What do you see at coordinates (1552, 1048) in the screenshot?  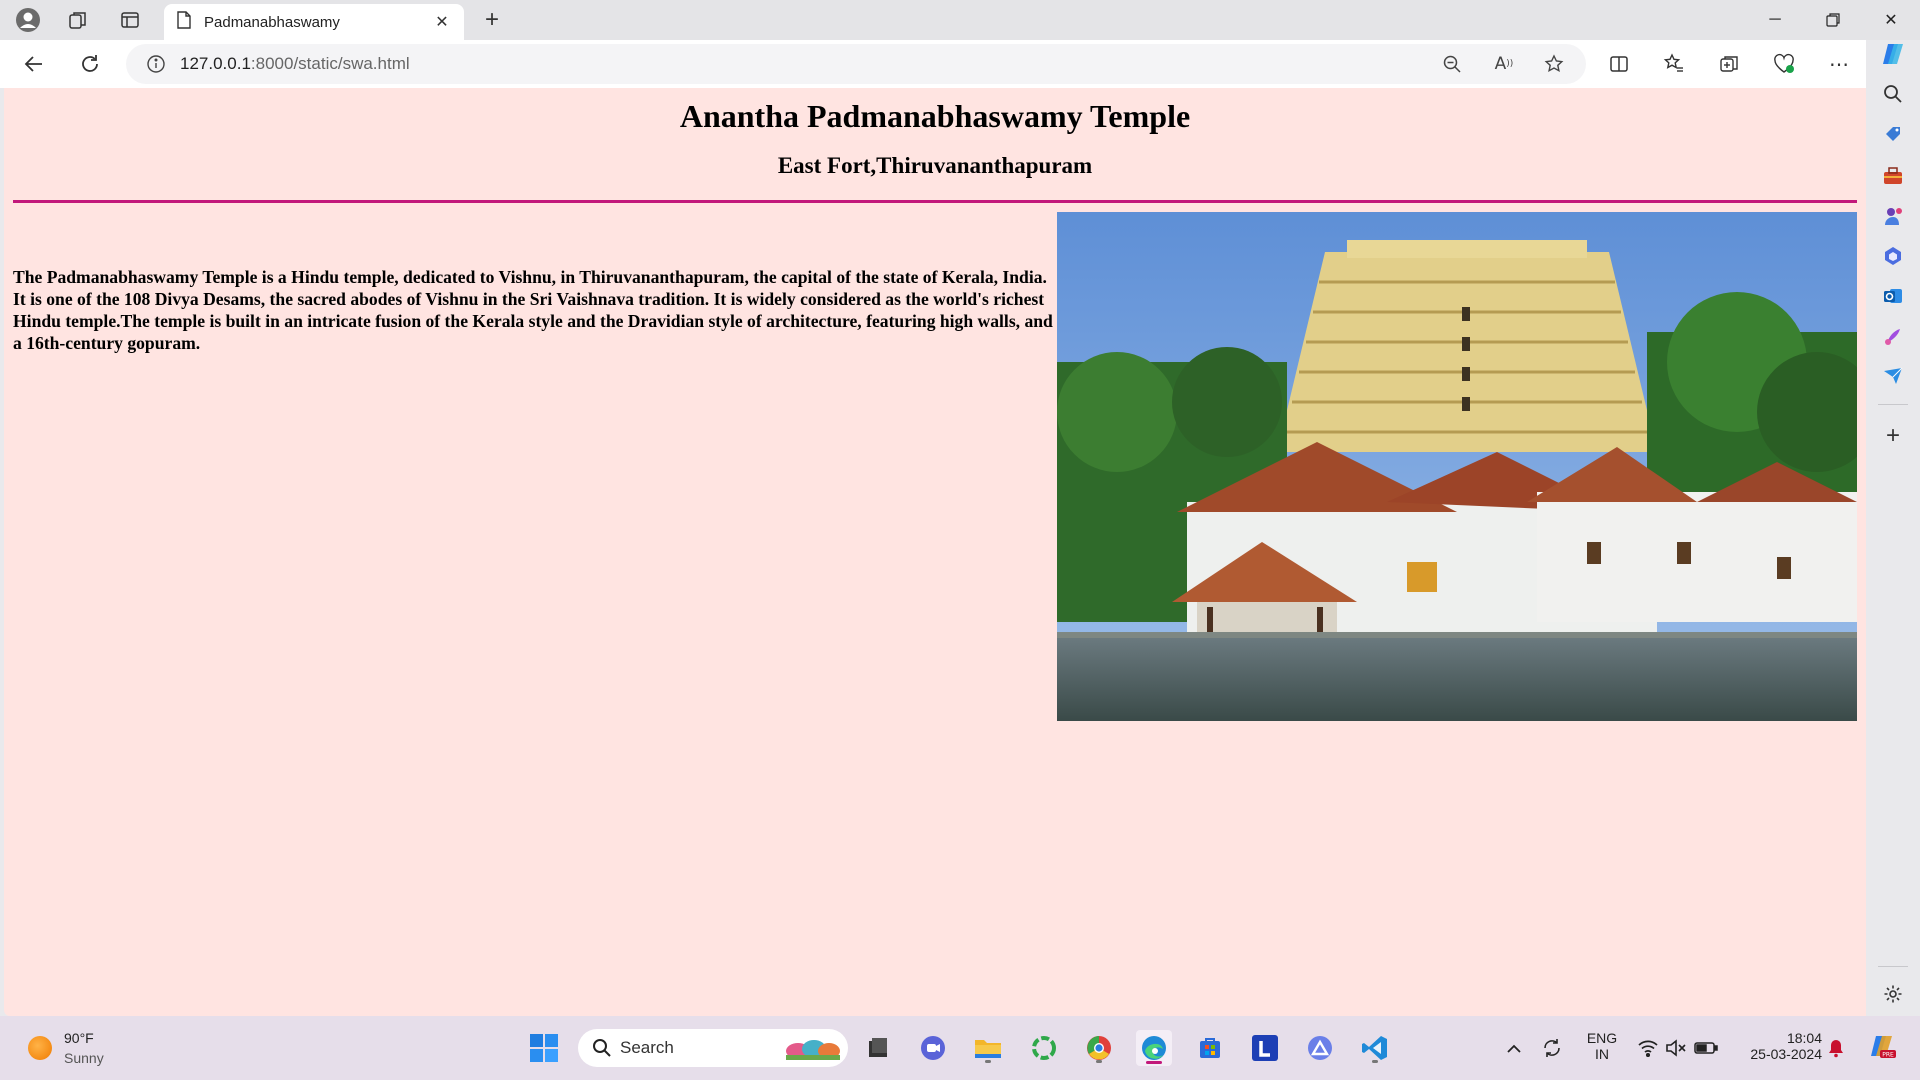 I see `sync-icon` at bounding box center [1552, 1048].